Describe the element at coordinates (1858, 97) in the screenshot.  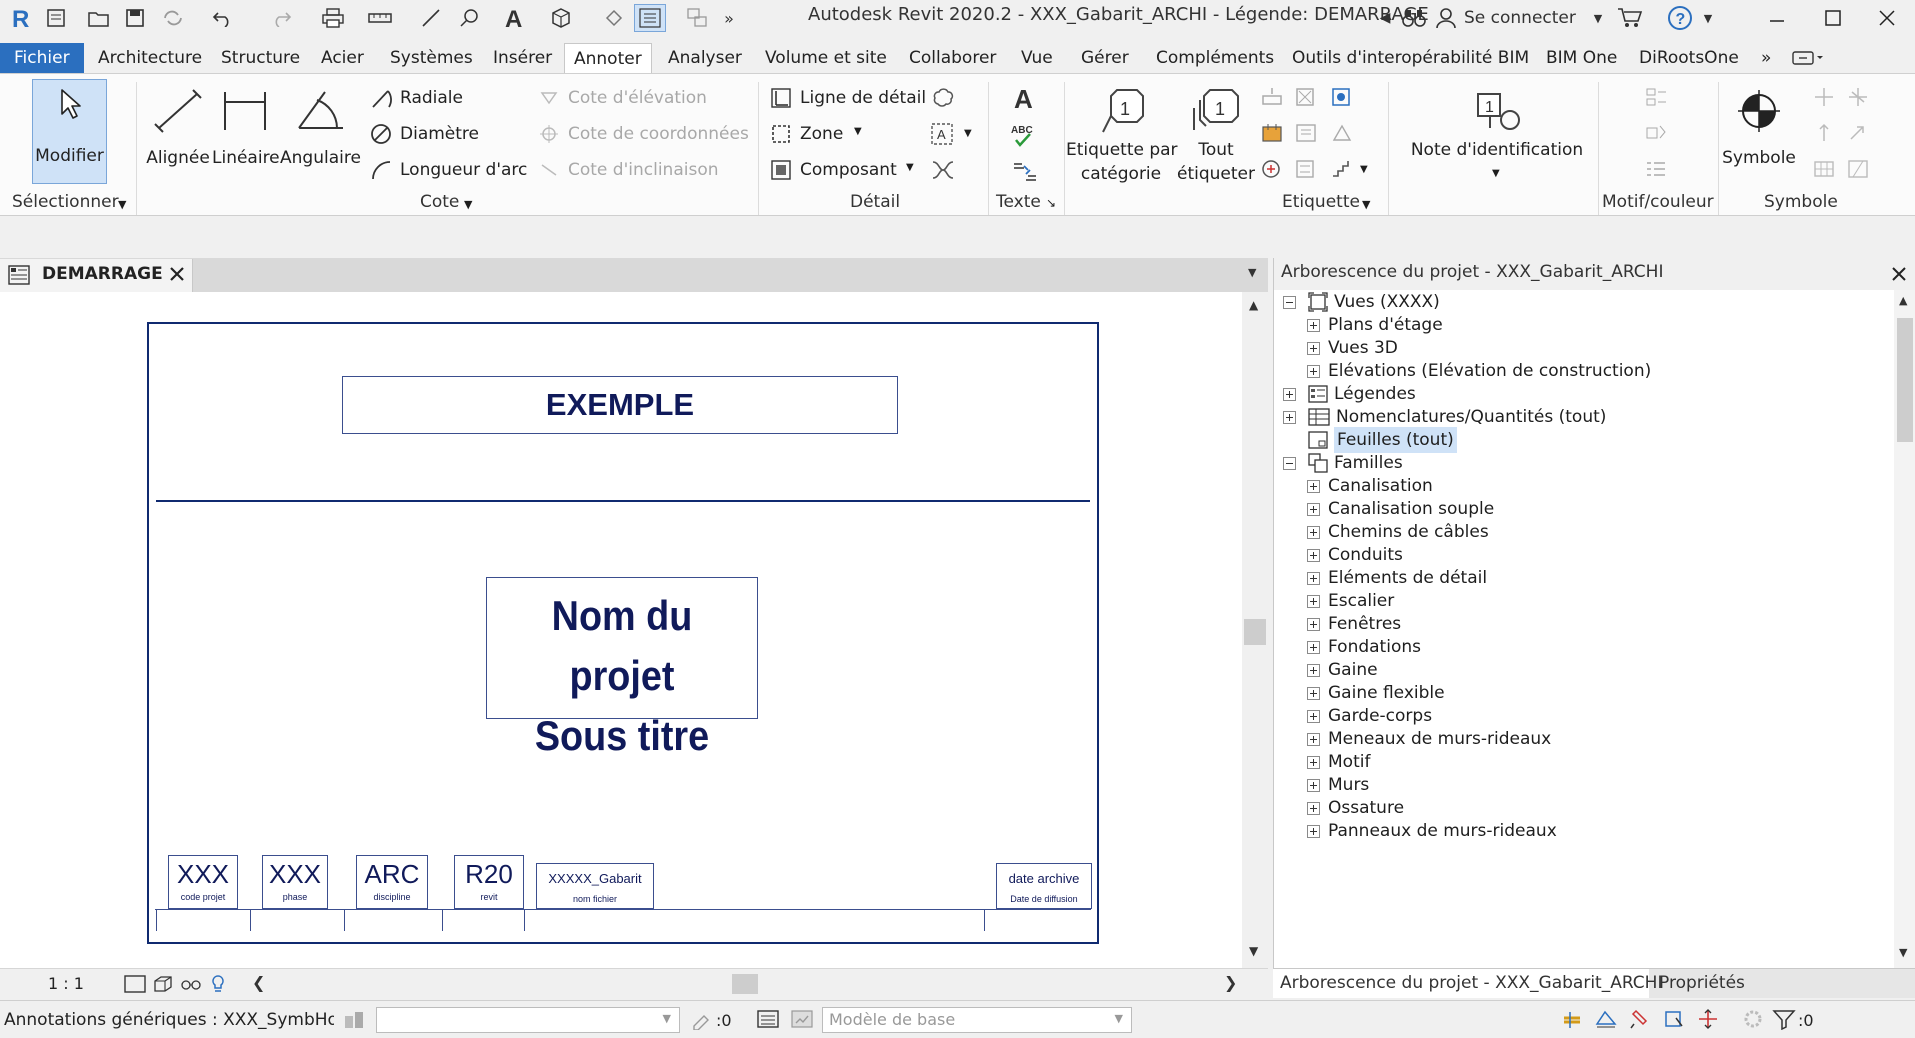
I see `area-reinforcement-icon` at that location.